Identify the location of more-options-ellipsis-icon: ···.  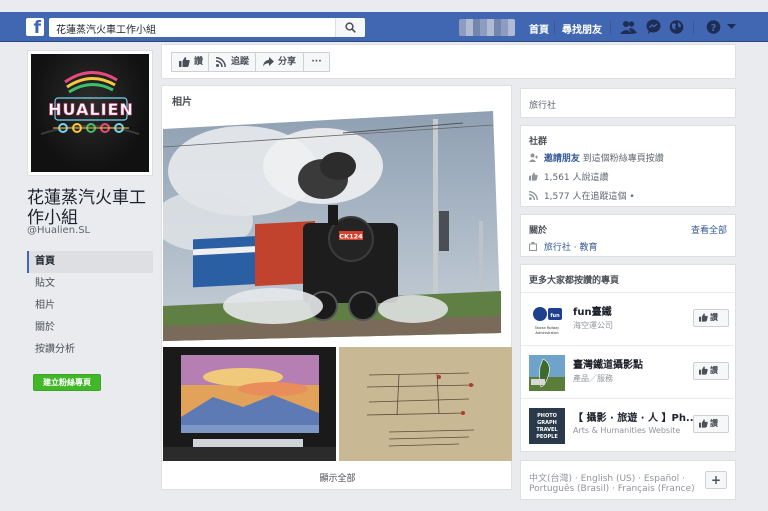
(316, 62).